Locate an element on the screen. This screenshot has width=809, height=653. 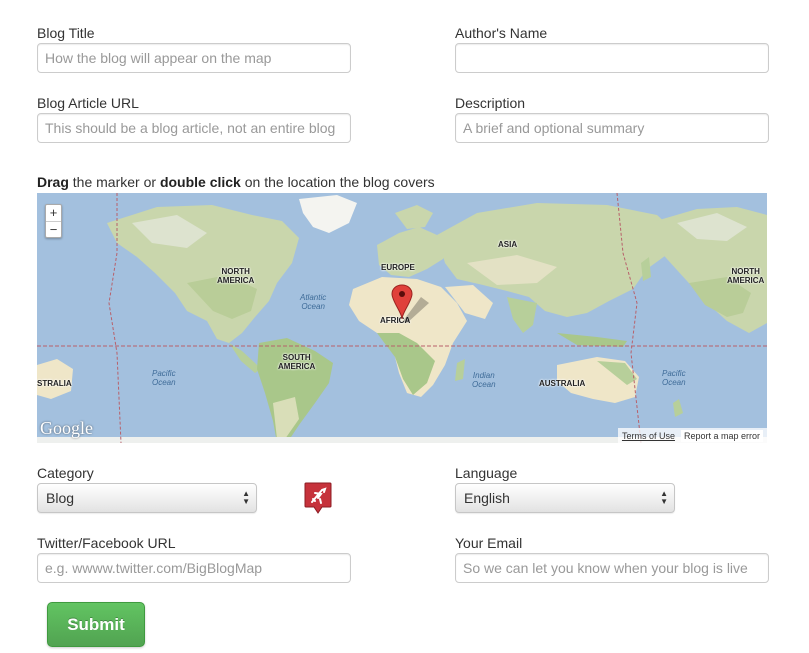
terms-of-use-link: Terms of Use is located at coordinates (648, 436).